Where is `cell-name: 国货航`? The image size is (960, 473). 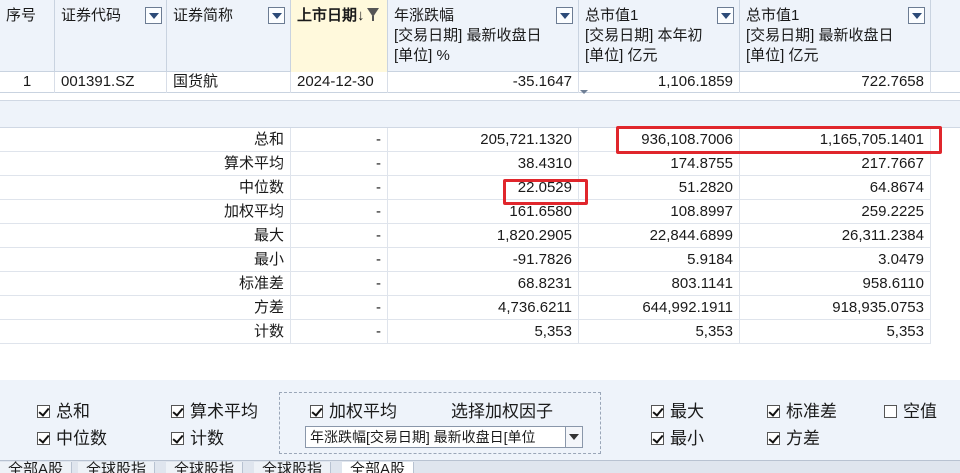
cell-name: 国货航 is located at coordinates (229, 82).